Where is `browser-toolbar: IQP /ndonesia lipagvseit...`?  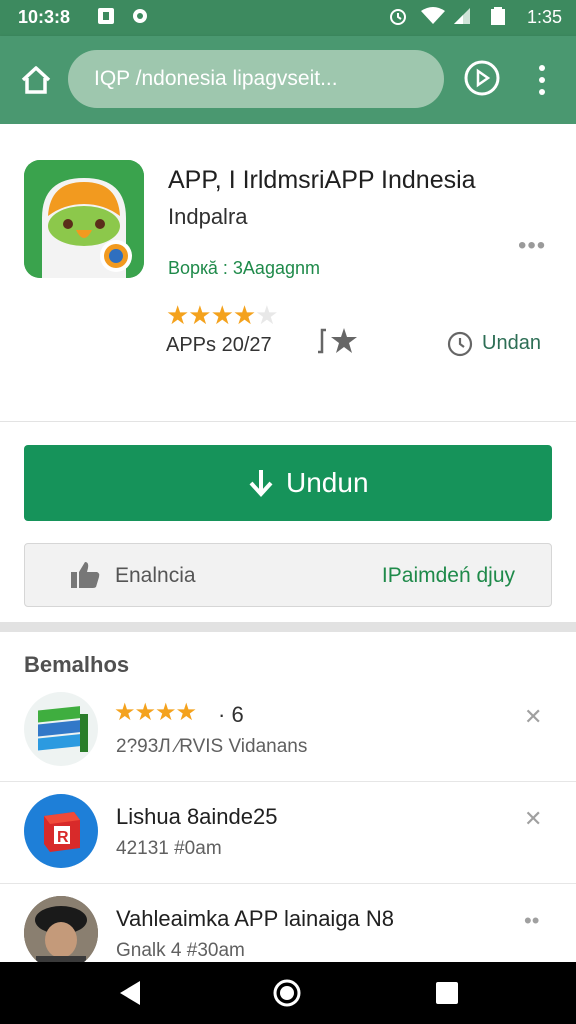 browser-toolbar: IQP /ndonesia lipagvseit... is located at coordinates (288, 80).